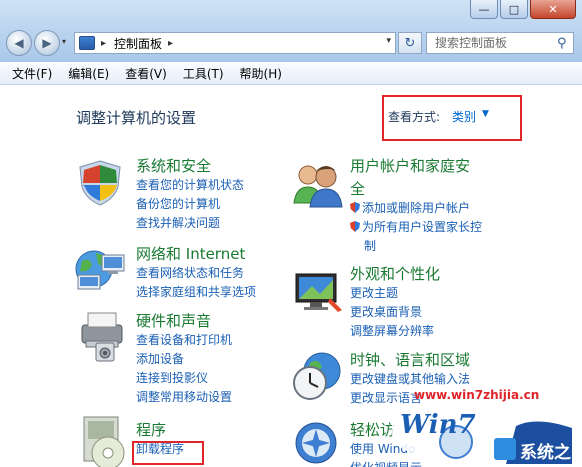 The height and width of the screenshot is (467, 582). I want to click on menu-file: 文件(F), so click(32, 73).